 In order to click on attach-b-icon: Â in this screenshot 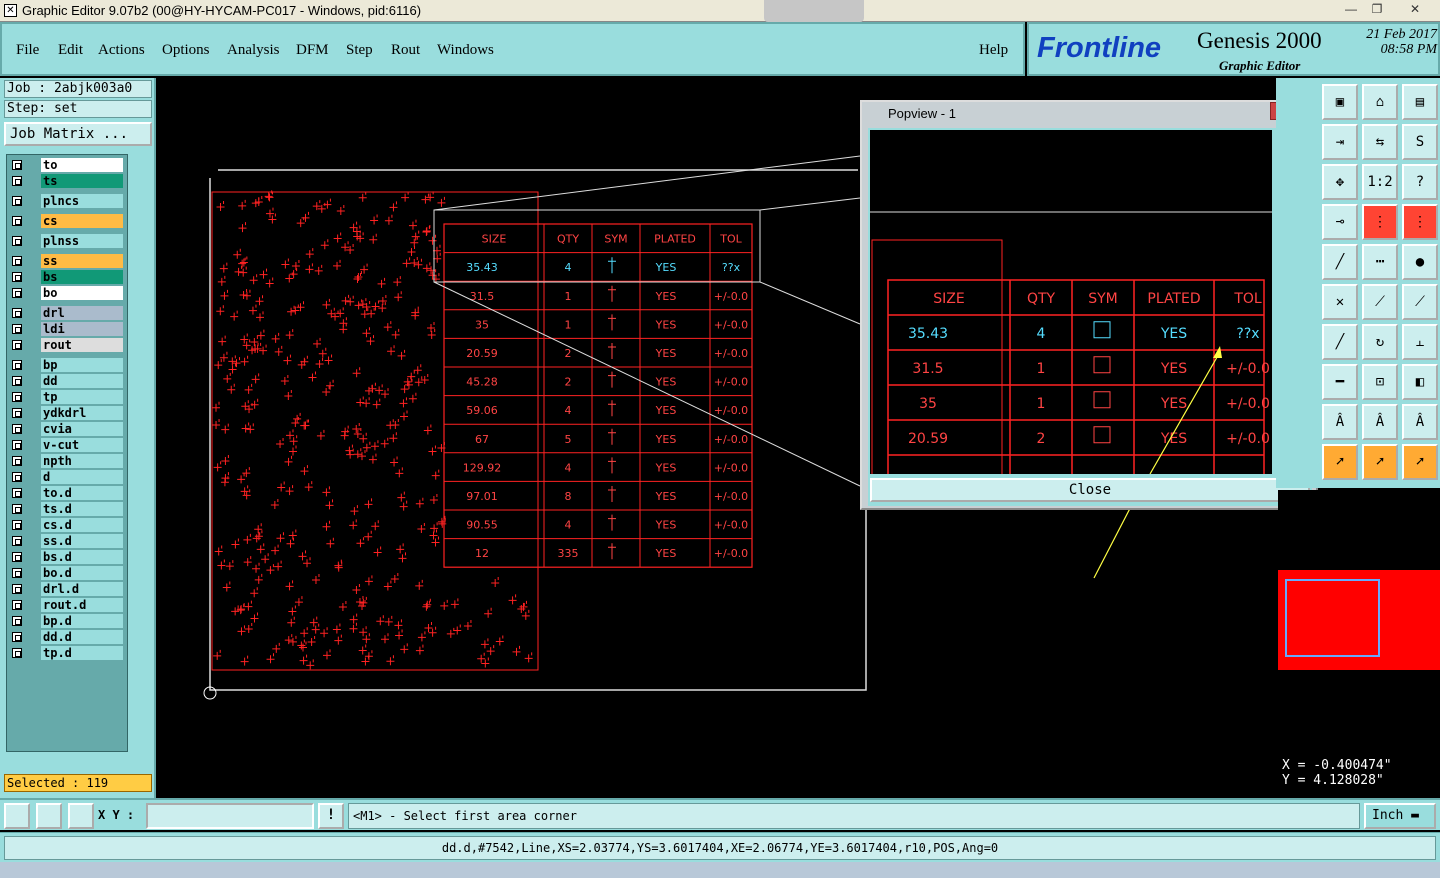, I will do `click(1380, 422)`.